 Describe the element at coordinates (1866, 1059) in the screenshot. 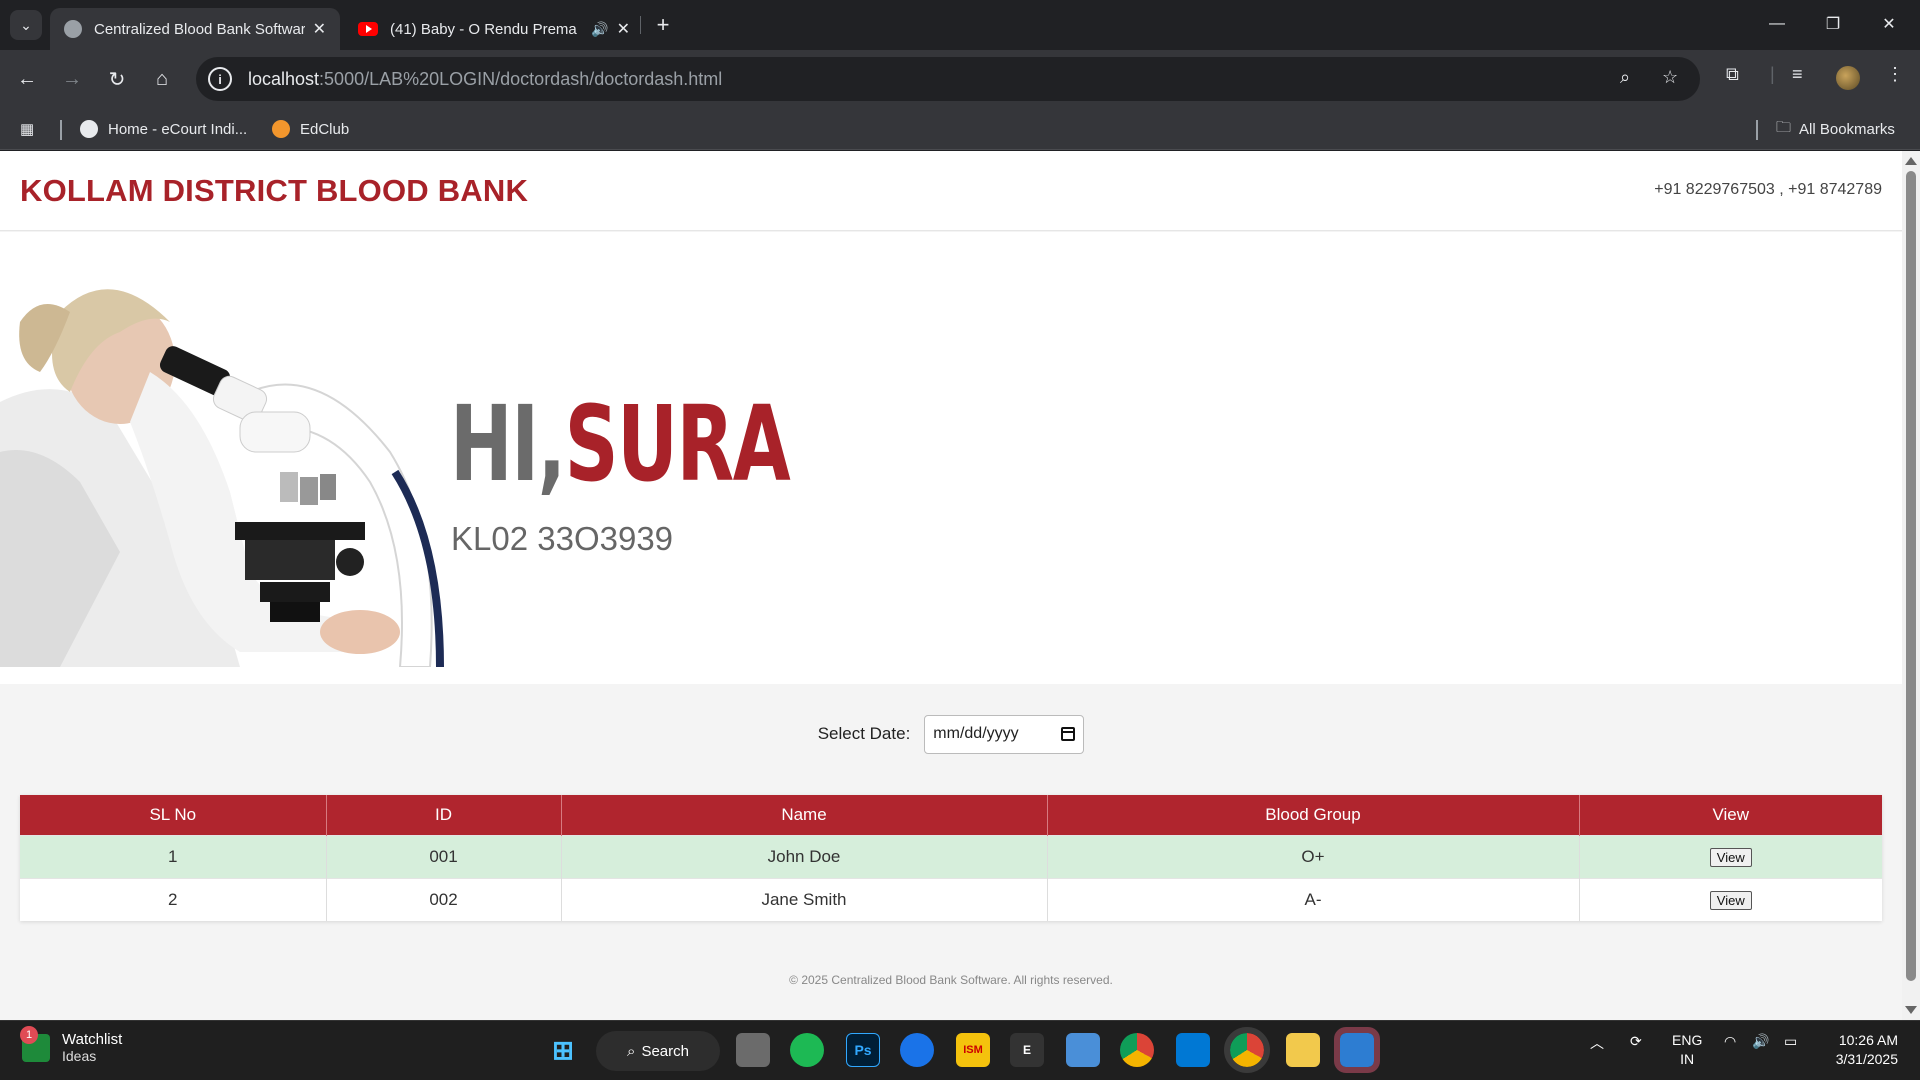

I see `clock-date: 3/31/2025` at that location.